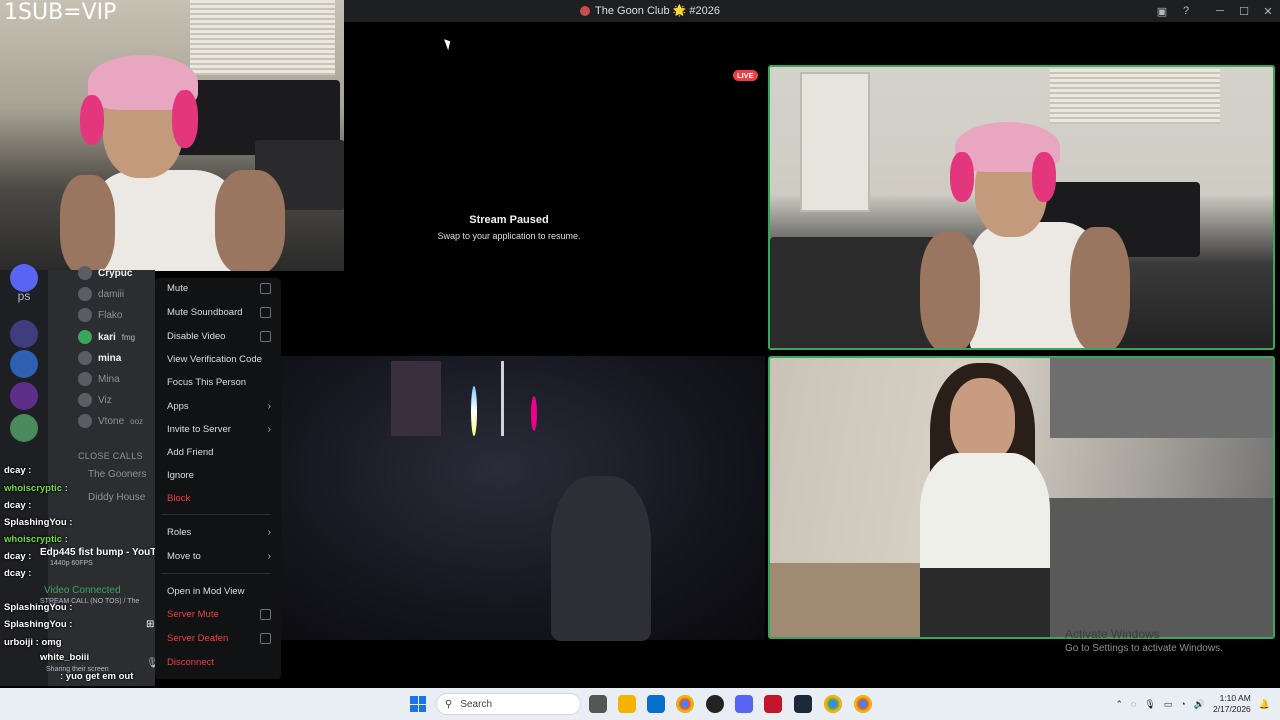  Describe the element at coordinates (219, 614) in the screenshot. I see `menu-item-server-mute: Server Mute` at that location.